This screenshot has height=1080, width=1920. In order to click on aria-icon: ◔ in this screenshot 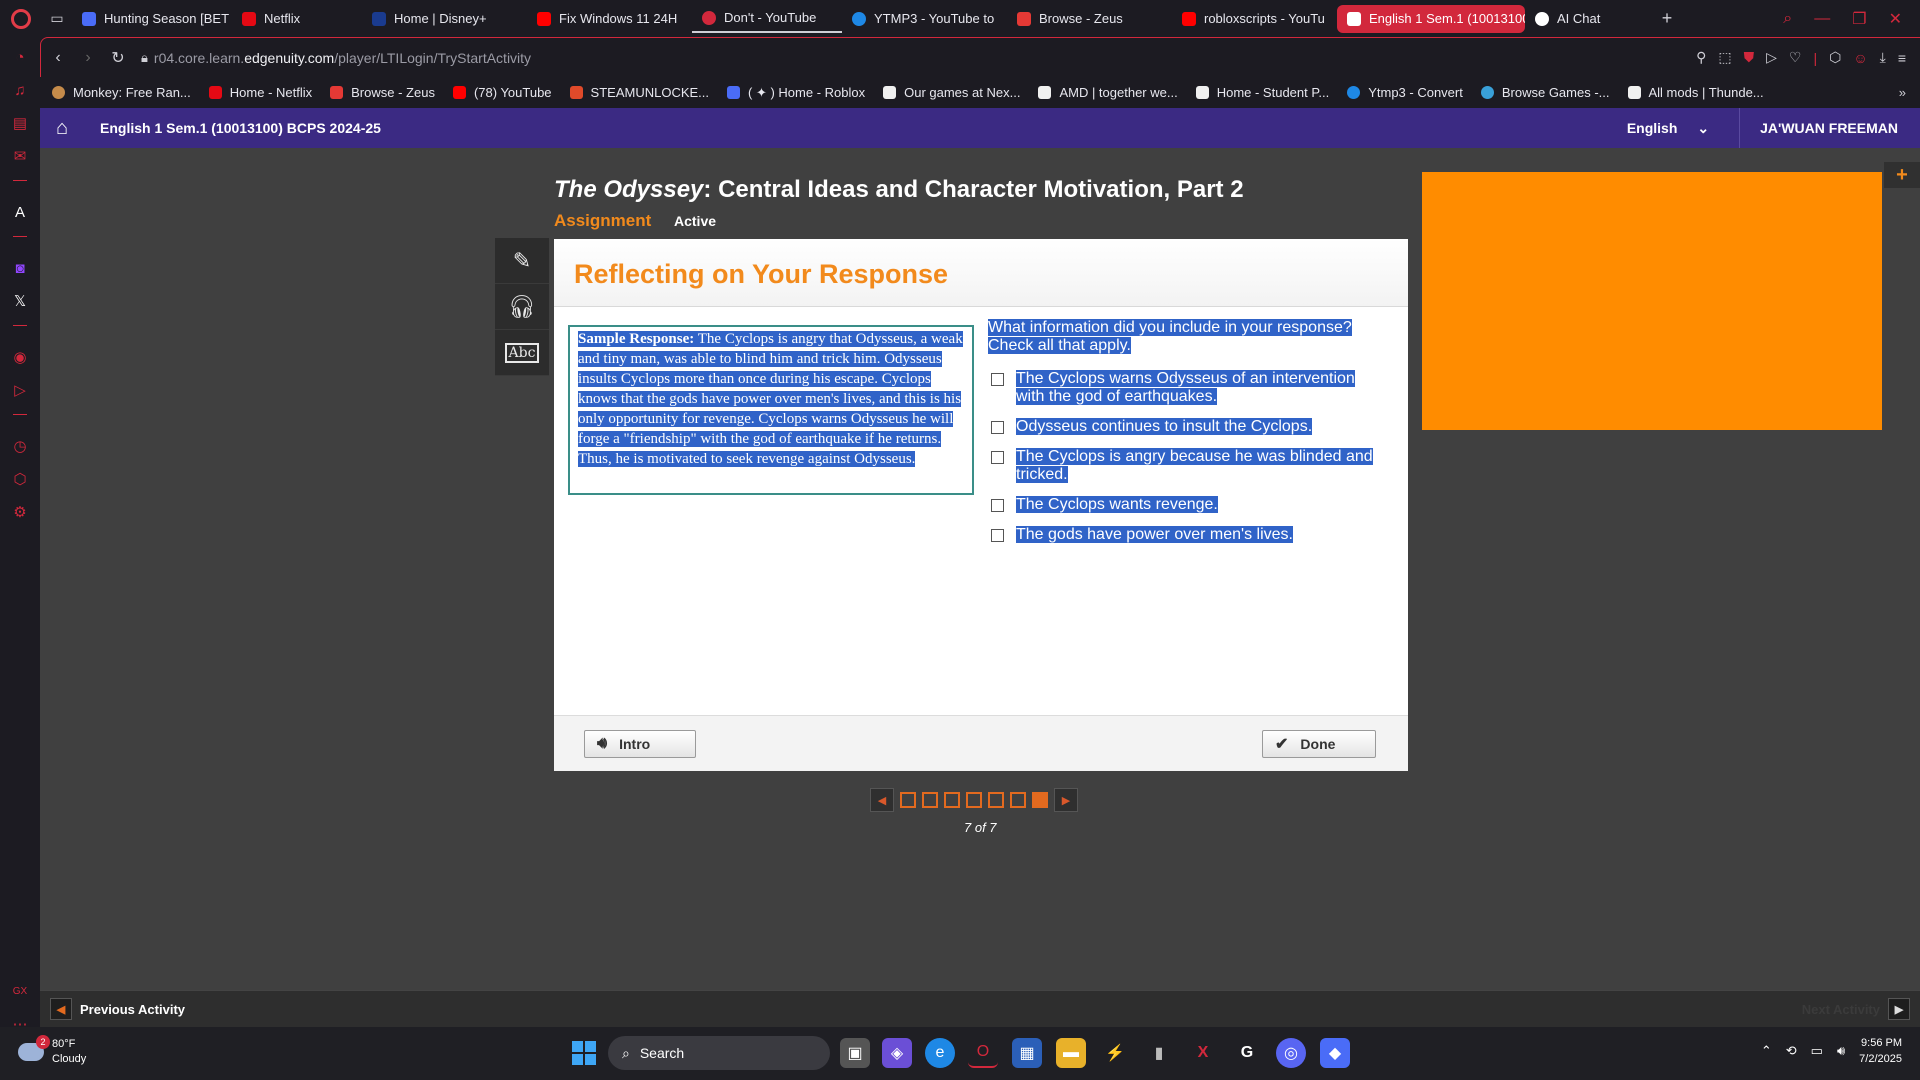, I will do `click(20, 57)`.